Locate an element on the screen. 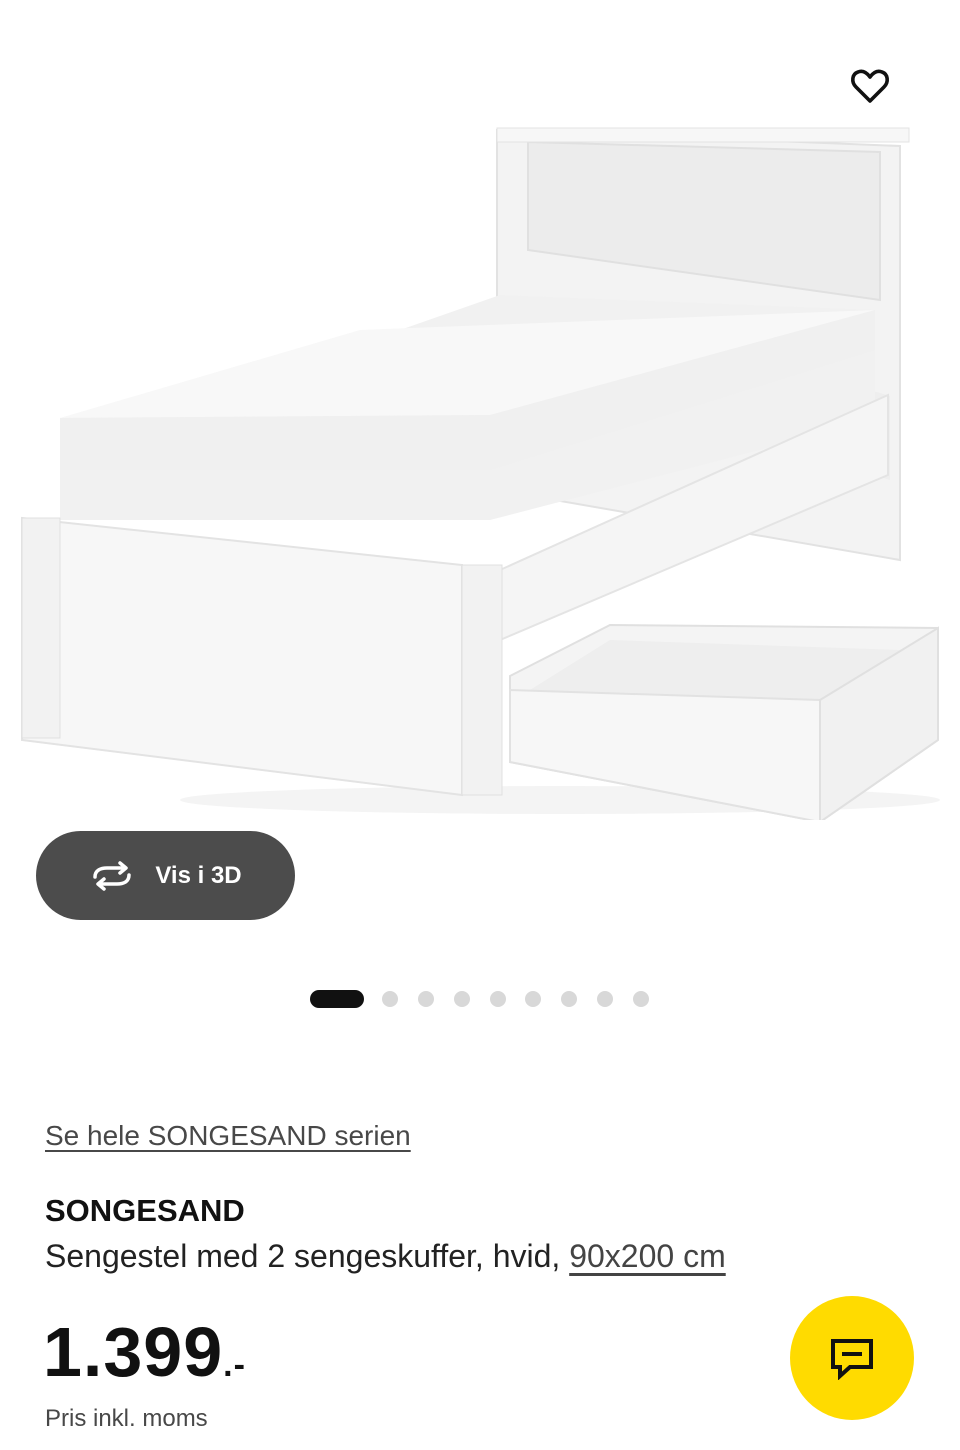 The width and height of the screenshot is (960, 1450). series-link: Se hele SONGESAND serien is located at coordinates (228, 1136).